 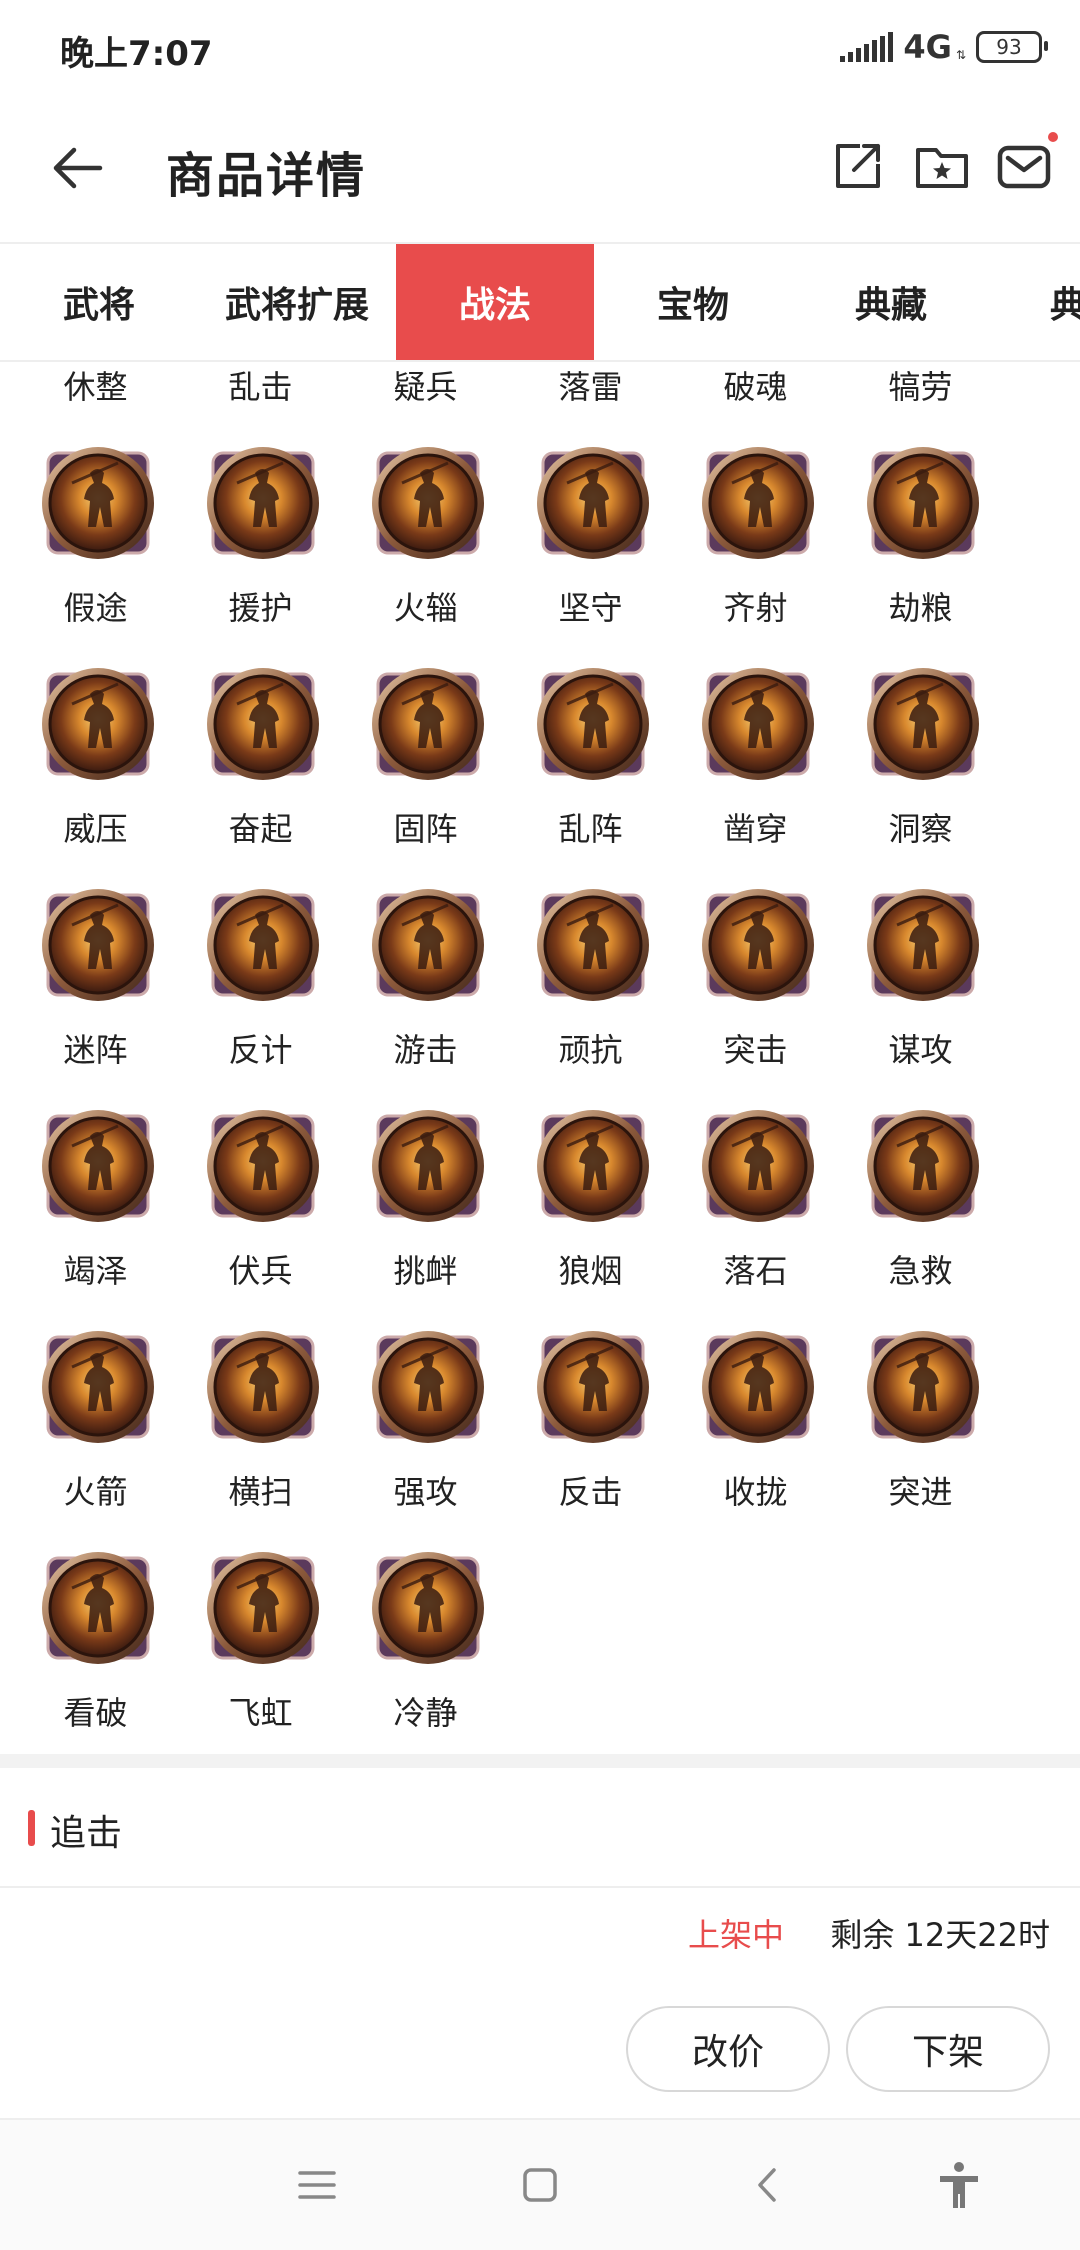 I want to click on skill-name: 冷静, so click(x=425, y=1713).